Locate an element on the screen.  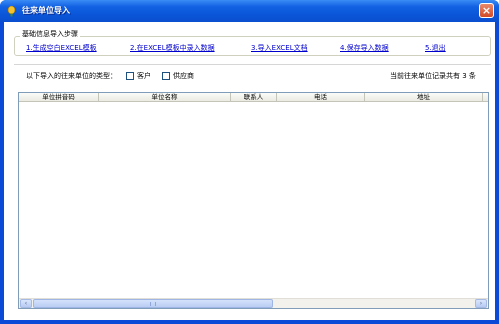
chevron-right-icon: › is located at coordinates (481, 303).